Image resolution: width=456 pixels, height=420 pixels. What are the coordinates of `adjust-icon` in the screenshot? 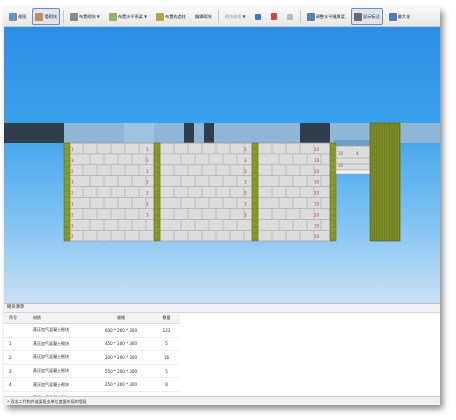 It's located at (310, 16).